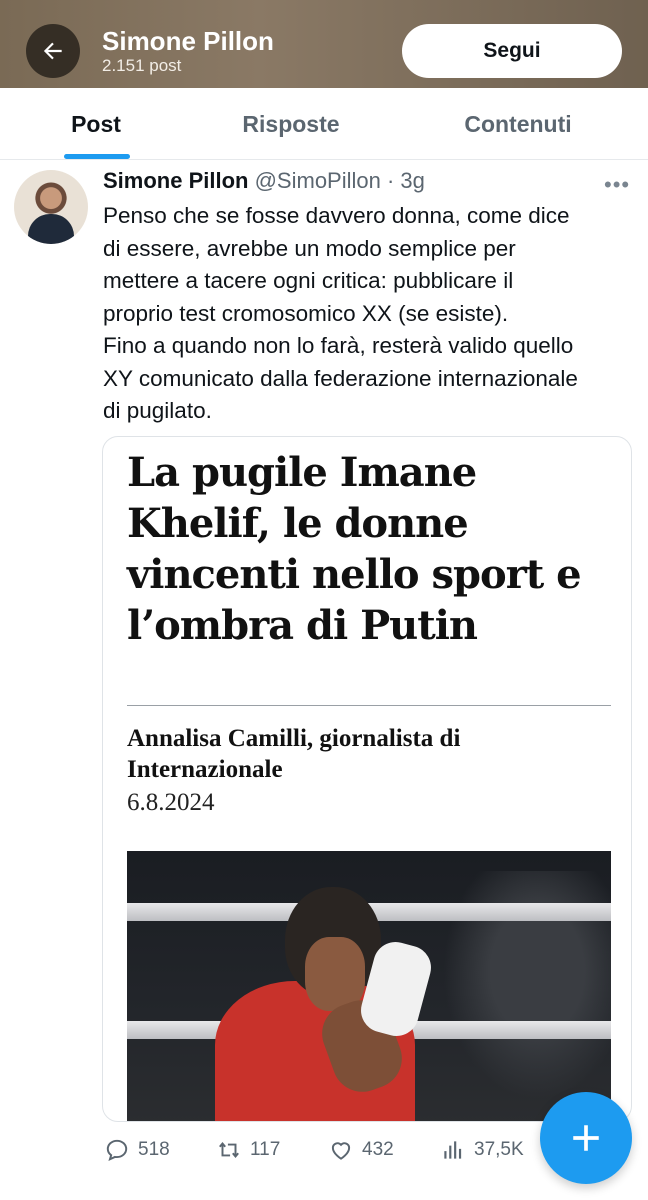 The image size is (648, 1200). What do you see at coordinates (291, 124) in the screenshot?
I see `tab-risposte: Risposte` at bounding box center [291, 124].